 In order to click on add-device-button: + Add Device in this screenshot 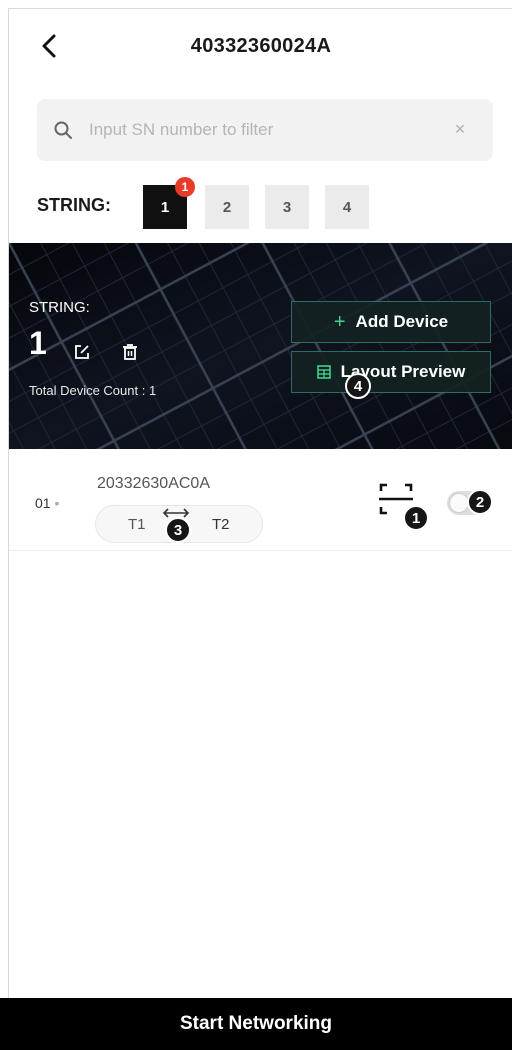, I will do `click(391, 322)`.